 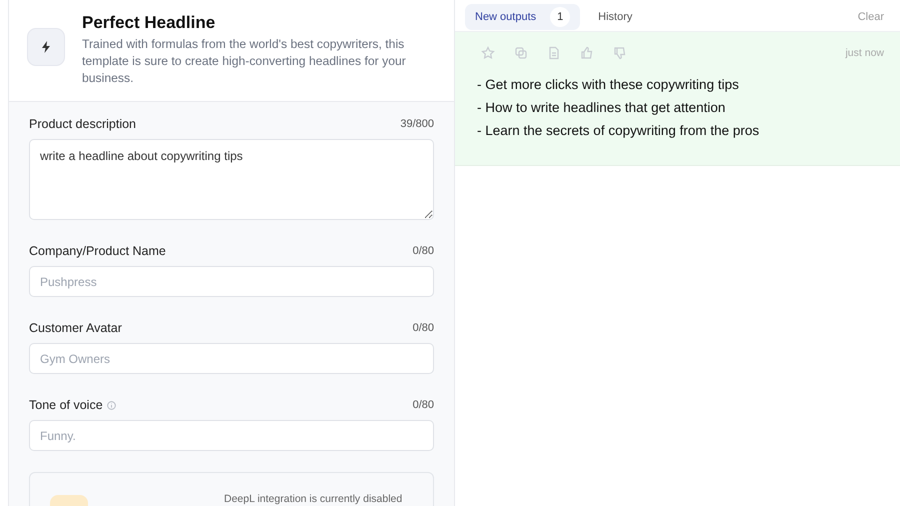 I want to click on document-icon, so click(x=554, y=53).